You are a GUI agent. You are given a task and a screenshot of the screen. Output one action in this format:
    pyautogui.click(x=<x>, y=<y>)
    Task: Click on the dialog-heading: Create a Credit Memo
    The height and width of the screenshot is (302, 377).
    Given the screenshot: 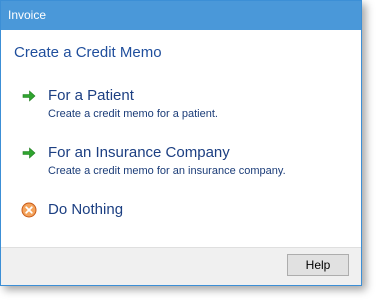 What is the action you would take?
    pyautogui.click(x=88, y=52)
    